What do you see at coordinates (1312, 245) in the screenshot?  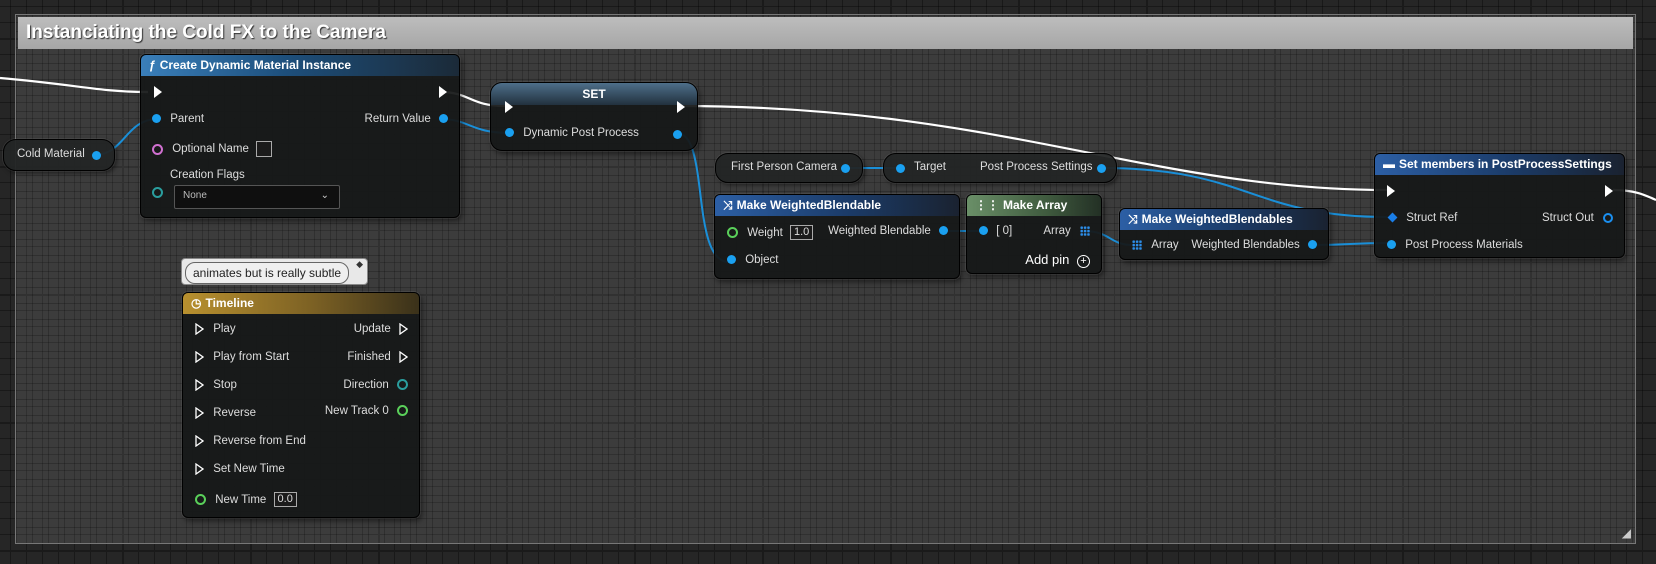 I see `weighted-blendables-output-pin` at bounding box center [1312, 245].